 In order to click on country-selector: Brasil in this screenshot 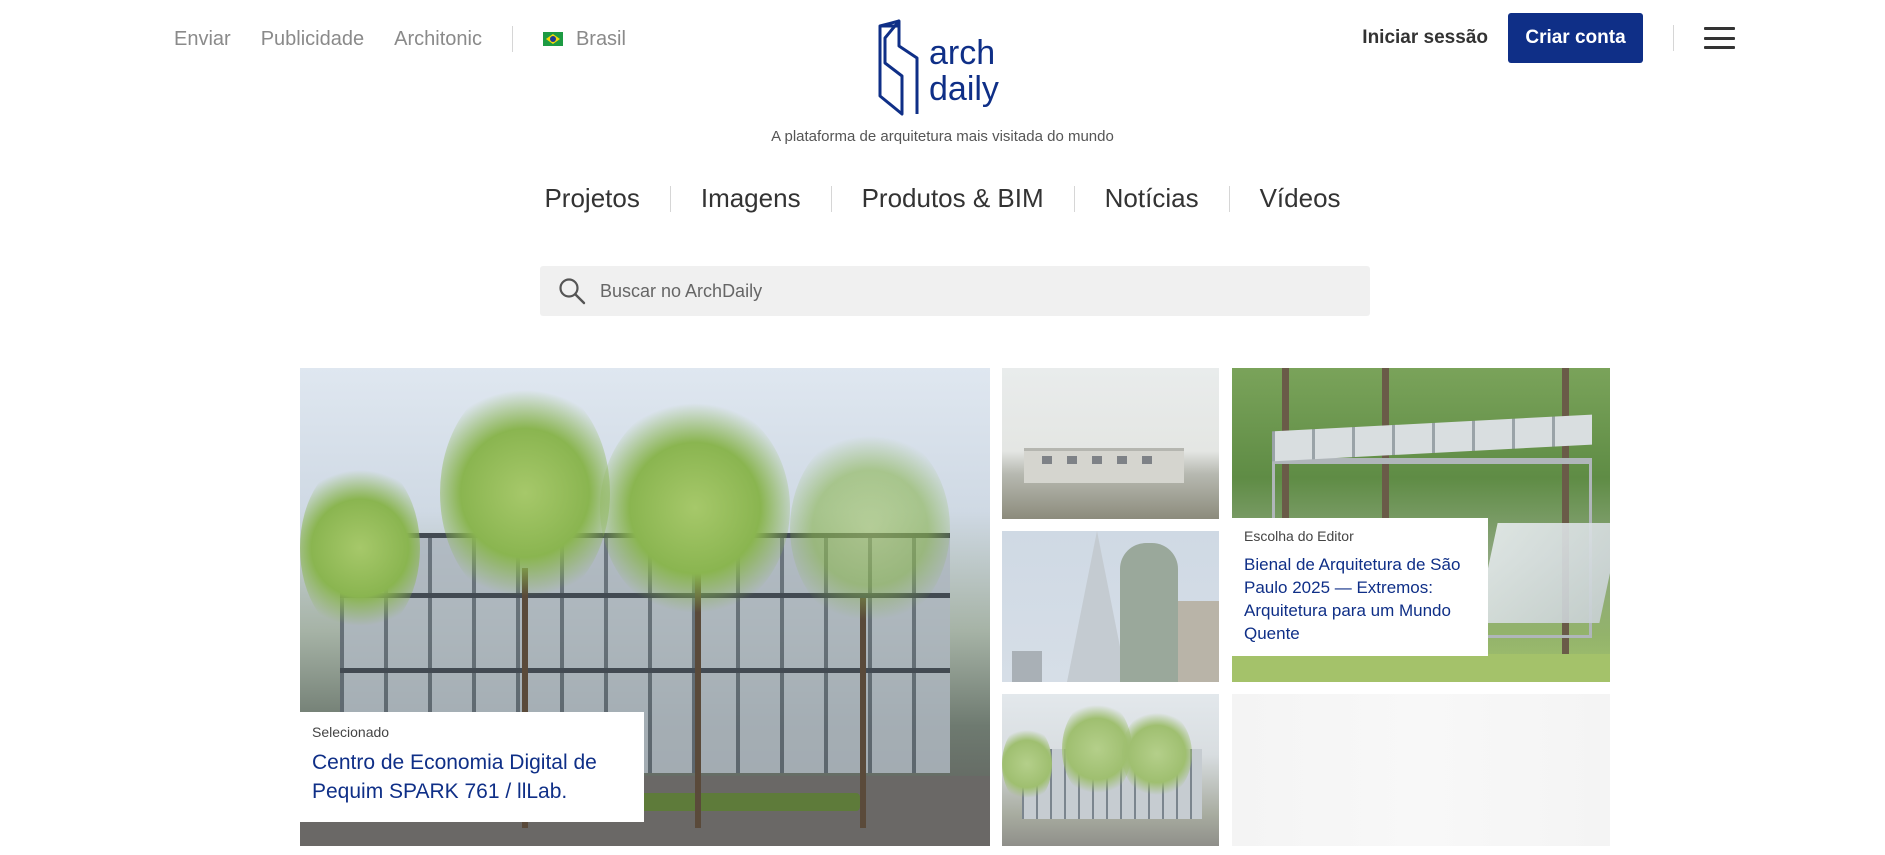, I will do `click(584, 39)`.